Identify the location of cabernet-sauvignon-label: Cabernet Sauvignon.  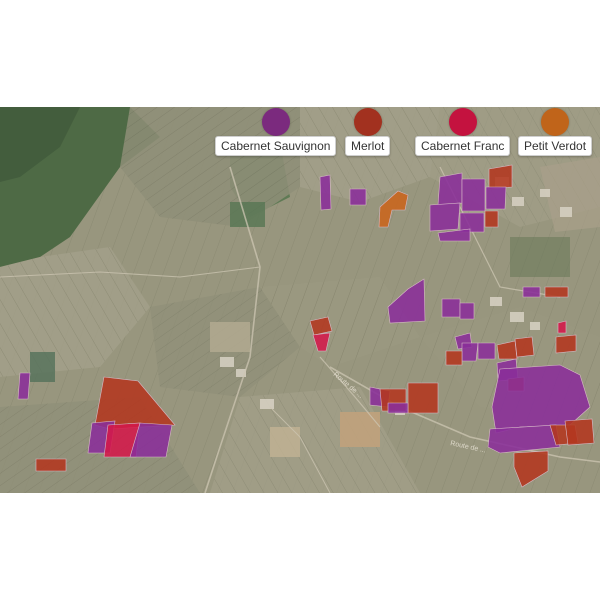
(276, 146).